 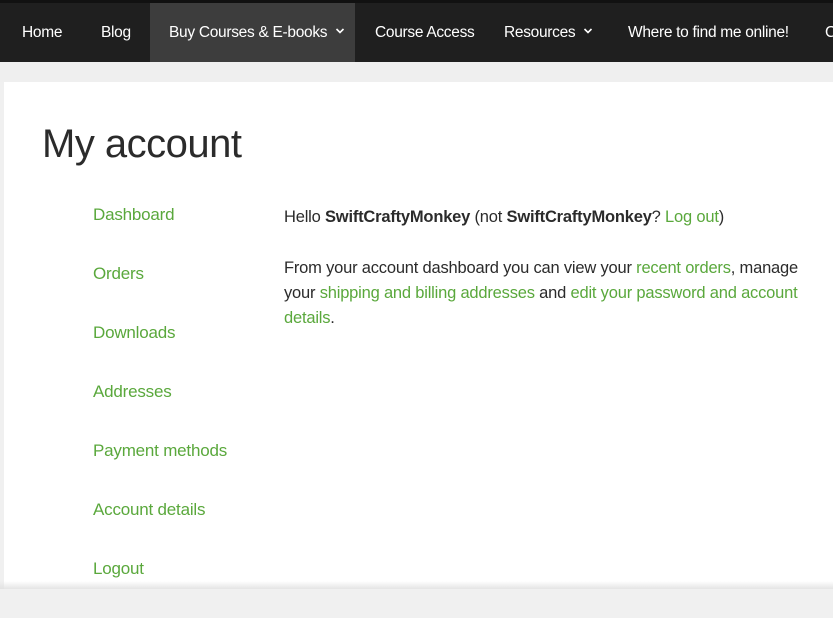 I want to click on nav-item-buy-courses: Buy Courses & E-books, so click(x=252, y=32).